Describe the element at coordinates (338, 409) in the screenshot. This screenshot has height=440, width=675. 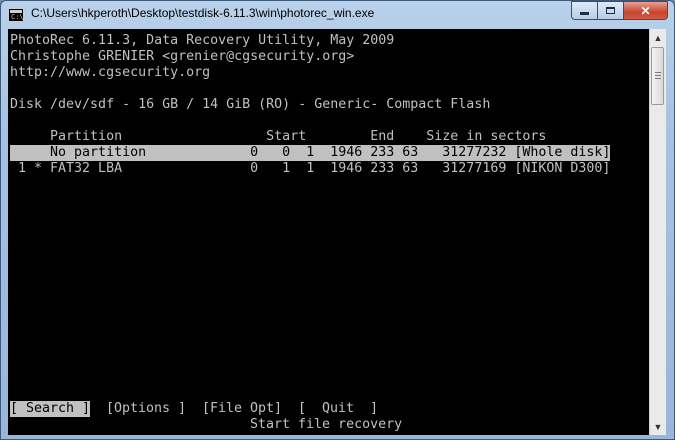
I see `menu-quit: [ Quit ]` at that location.